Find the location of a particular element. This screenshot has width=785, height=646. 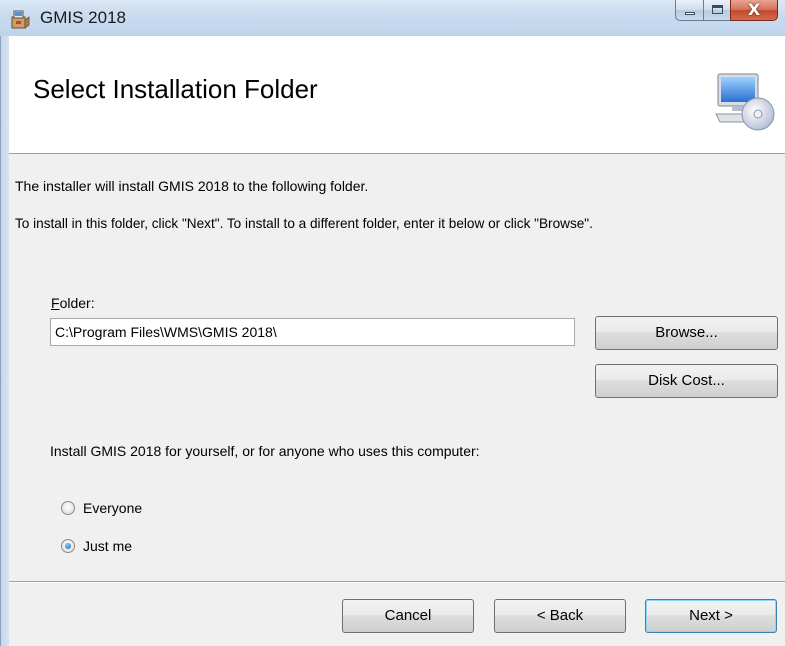

folder-label-text: older: is located at coordinates (77, 303).